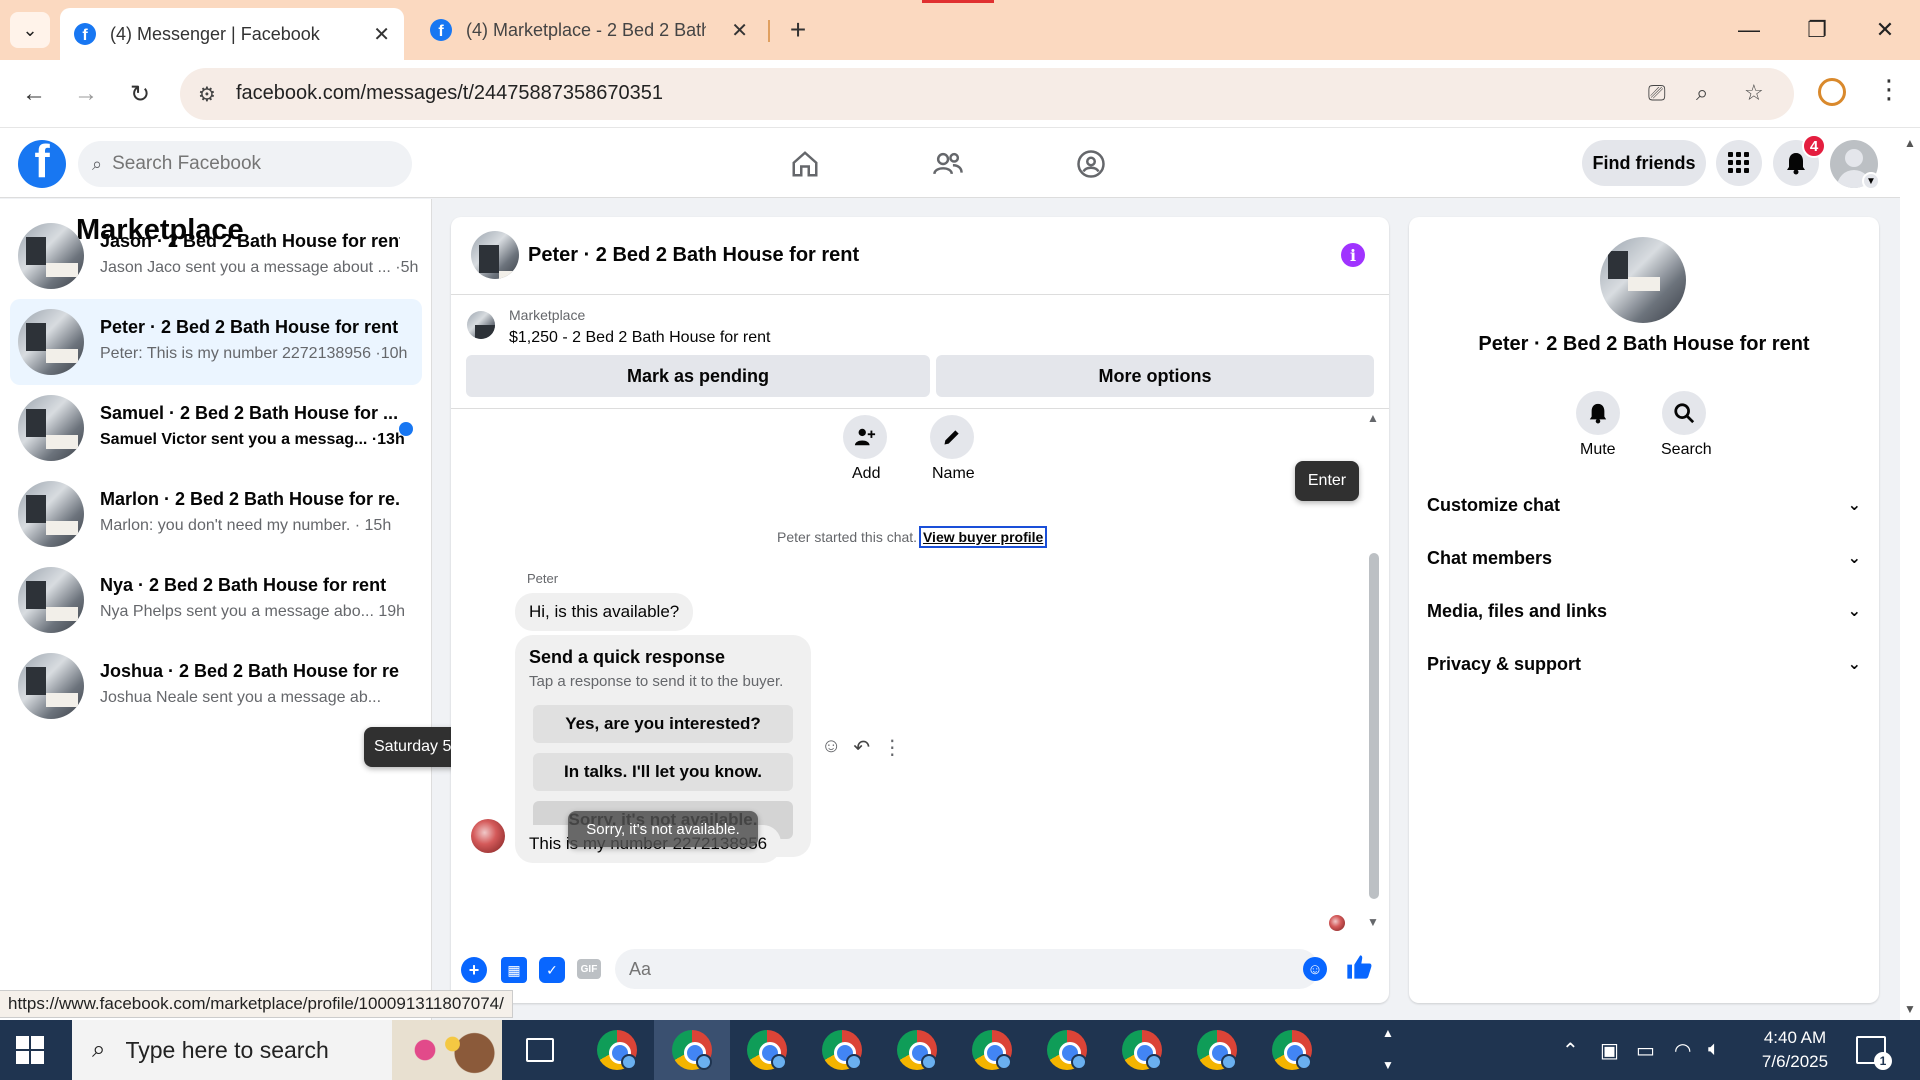  Describe the element at coordinates (1388, 1033) in the screenshot. I see `chevron-up-icon: ▲` at that location.